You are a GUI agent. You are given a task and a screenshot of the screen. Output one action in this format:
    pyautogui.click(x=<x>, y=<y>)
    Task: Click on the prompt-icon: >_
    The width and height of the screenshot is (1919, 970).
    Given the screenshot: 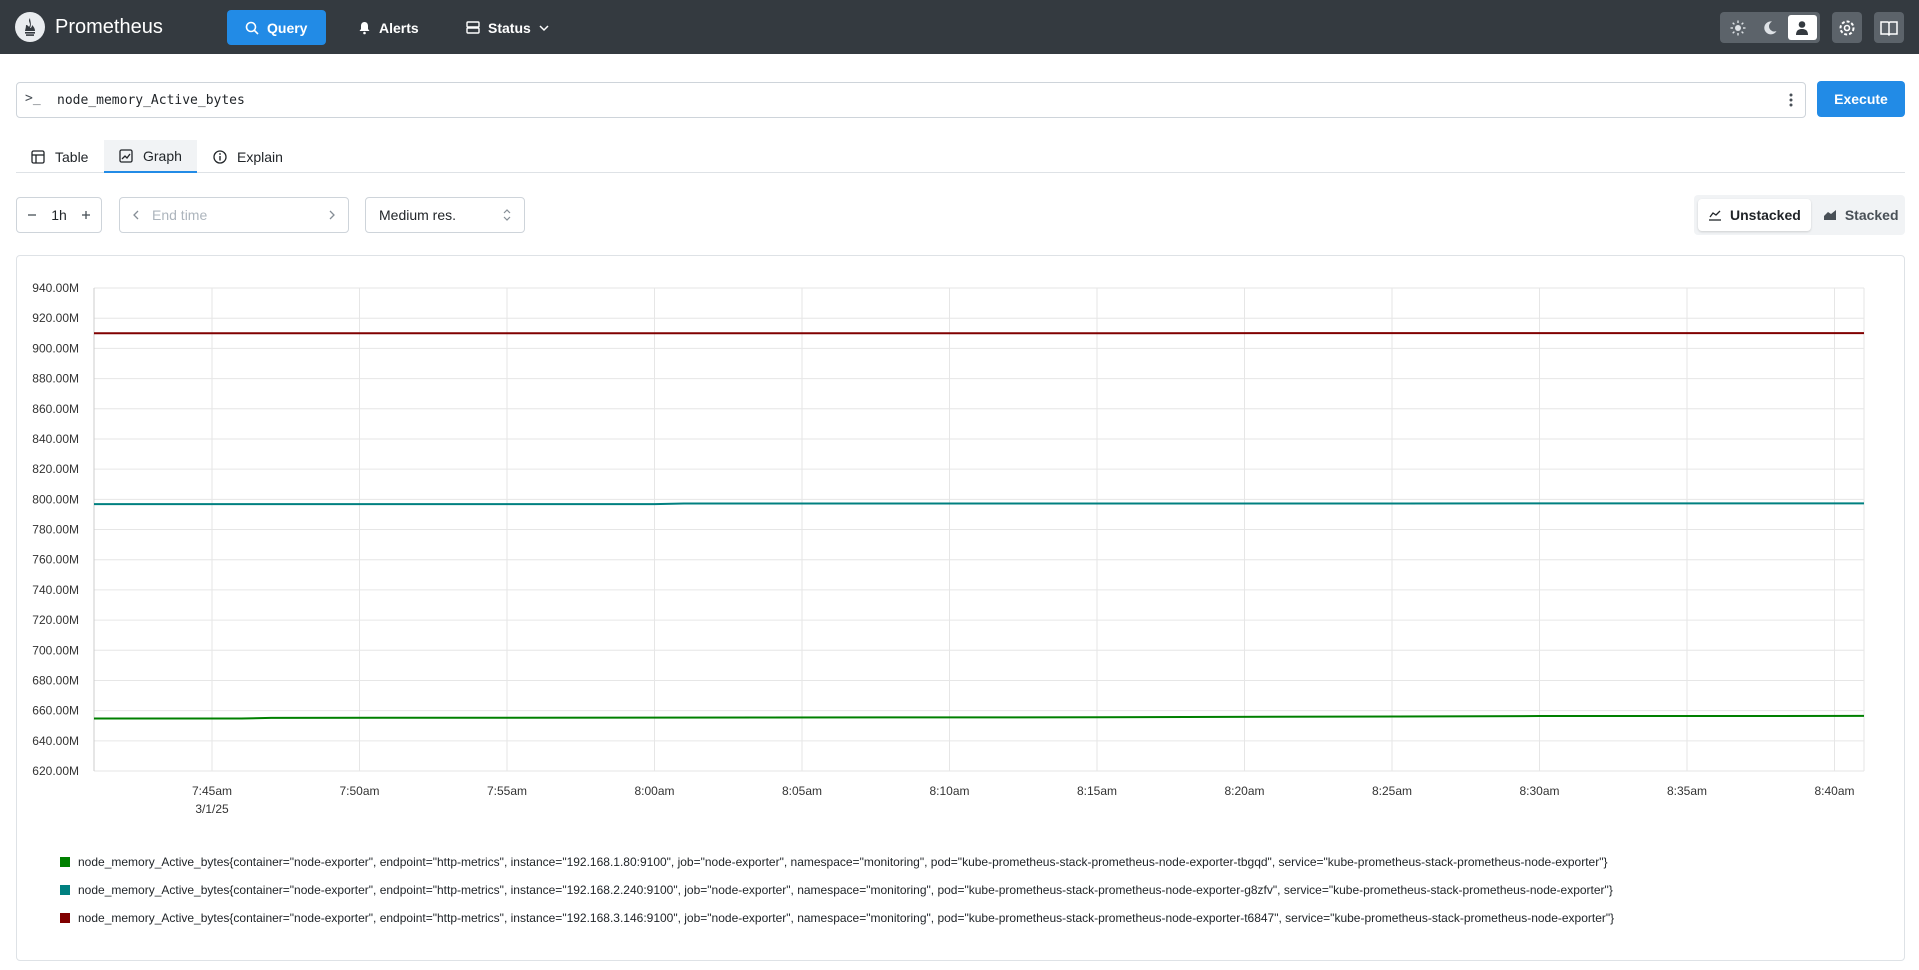 What is the action you would take?
    pyautogui.click(x=33, y=98)
    